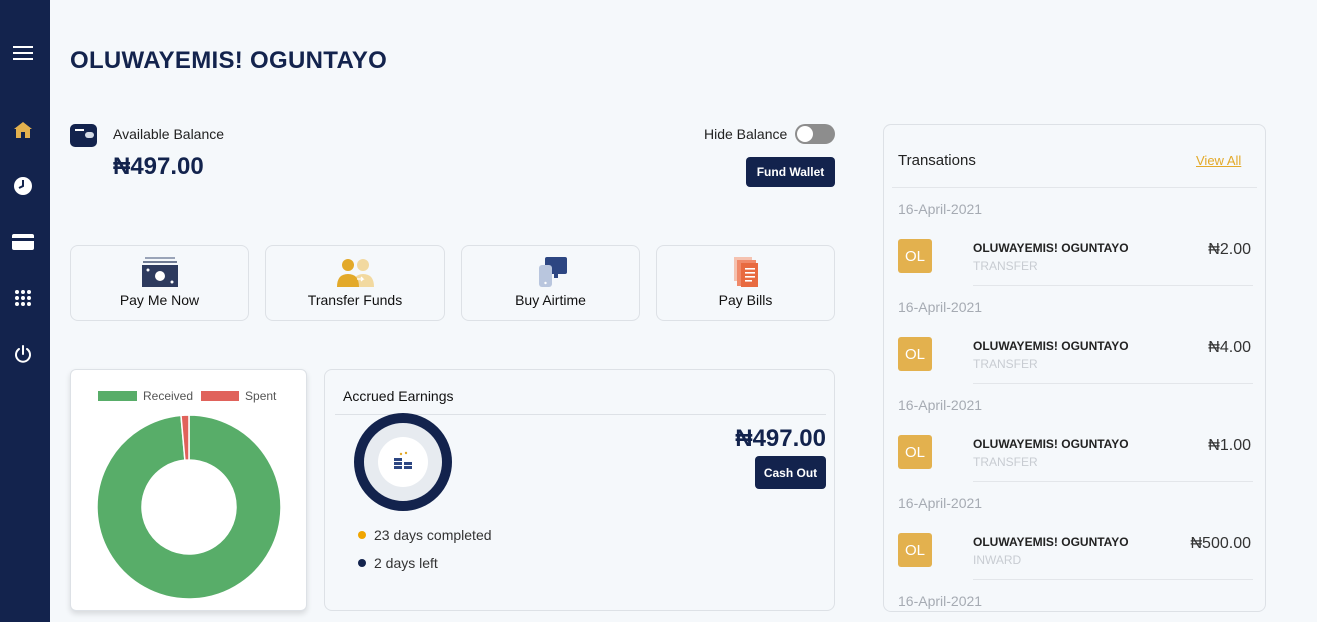 The image size is (1317, 622). I want to click on view-all-link: View All, so click(1218, 160).